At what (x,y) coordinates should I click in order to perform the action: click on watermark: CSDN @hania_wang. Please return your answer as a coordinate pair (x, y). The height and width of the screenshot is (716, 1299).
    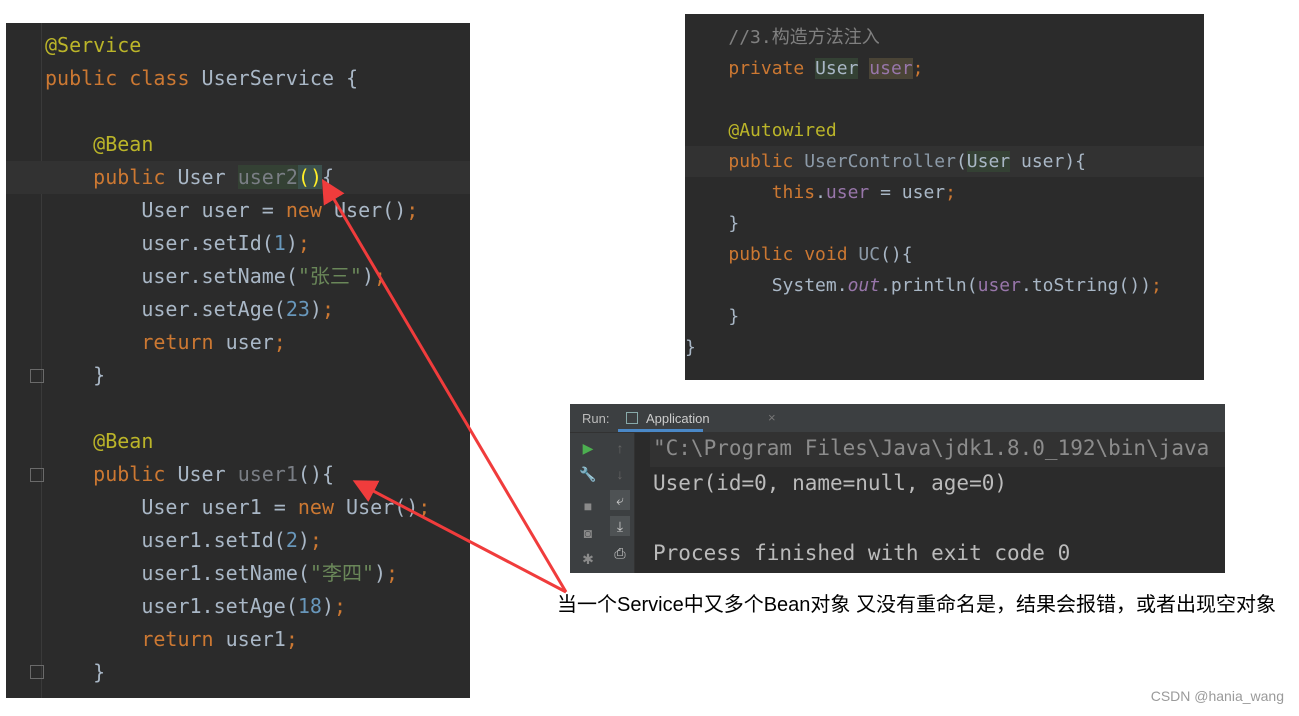
    Looking at the image, I should click on (1217, 696).